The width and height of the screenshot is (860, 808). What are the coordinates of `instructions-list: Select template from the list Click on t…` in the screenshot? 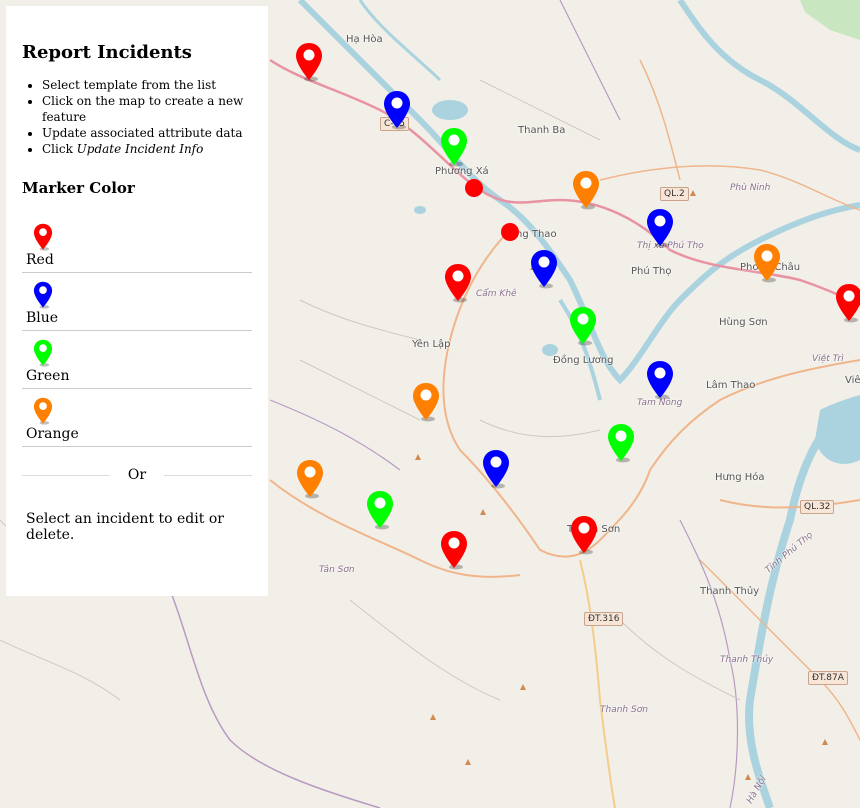 It's located at (137, 117).